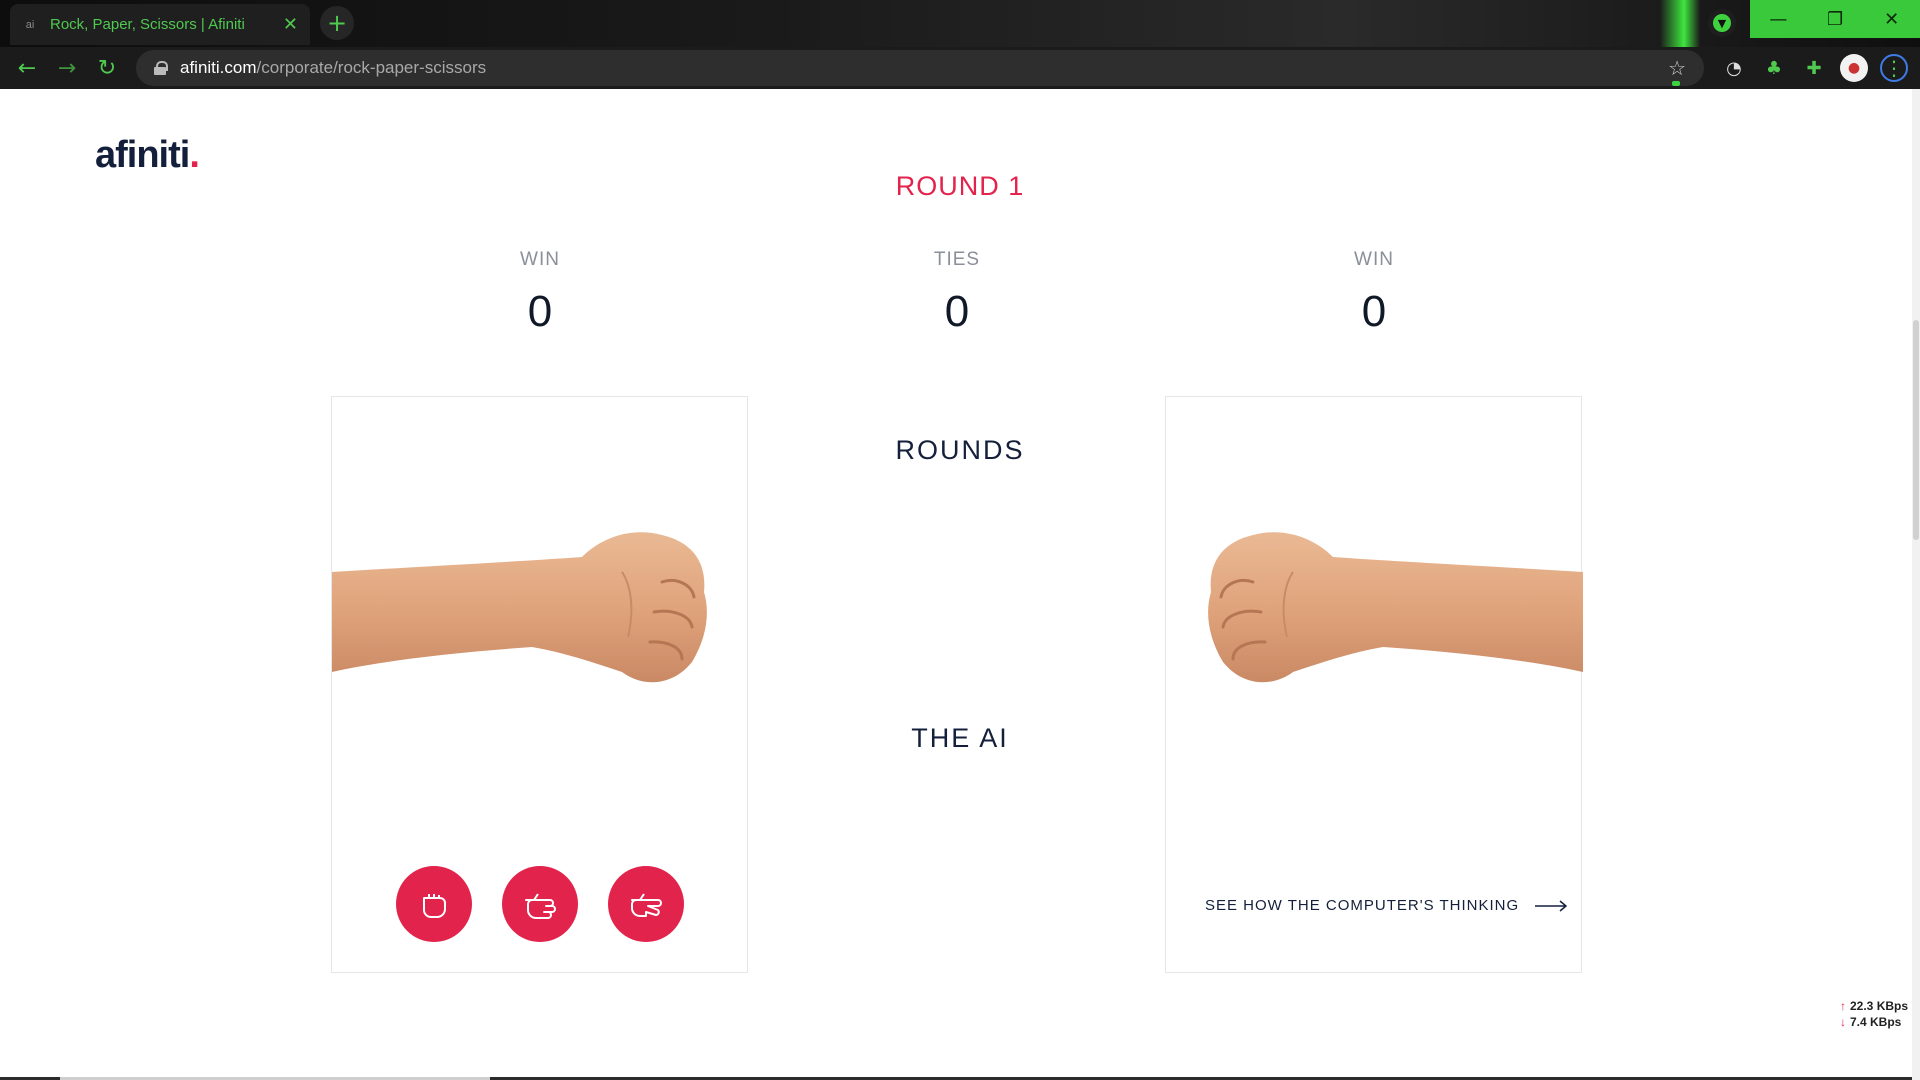  I want to click on network-speed-meter: ↑ 22.3 KBps ↓ 7.4 KBps, so click(1874, 1014).